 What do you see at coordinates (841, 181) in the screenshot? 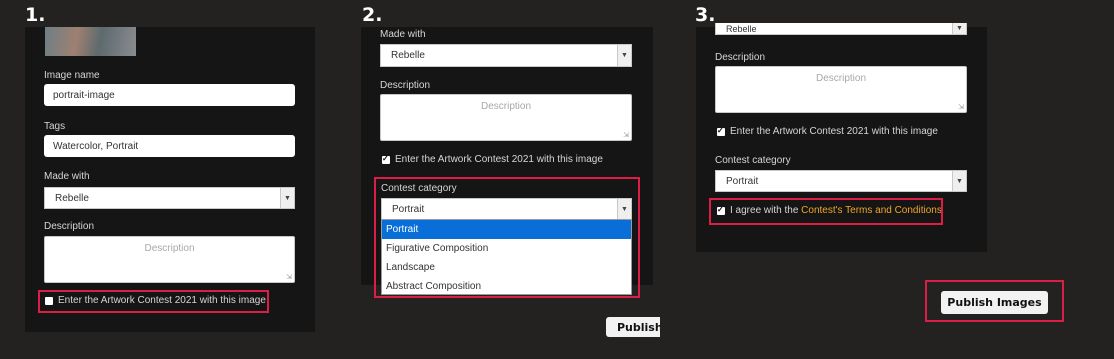
I see `contest-category-select-3: Portrait ▼` at bounding box center [841, 181].